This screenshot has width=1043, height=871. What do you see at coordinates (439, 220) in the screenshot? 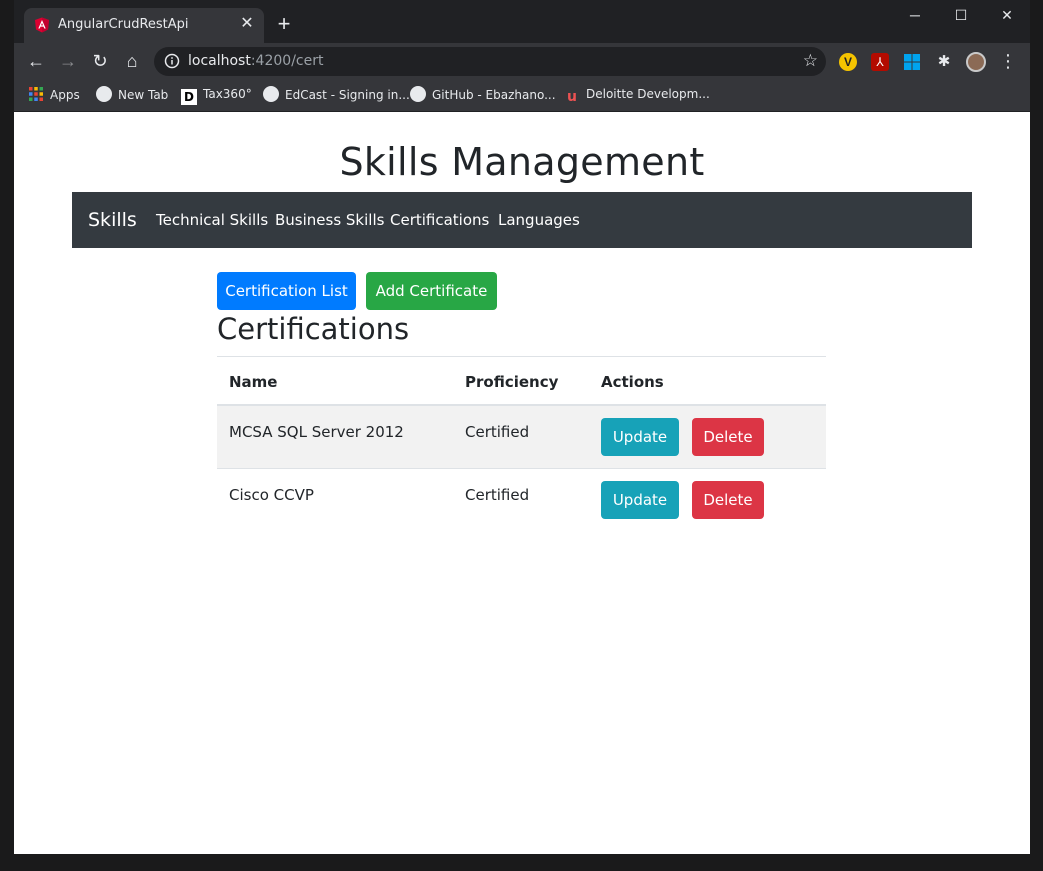
I see `nav-link-certifications: Certifications` at bounding box center [439, 220].